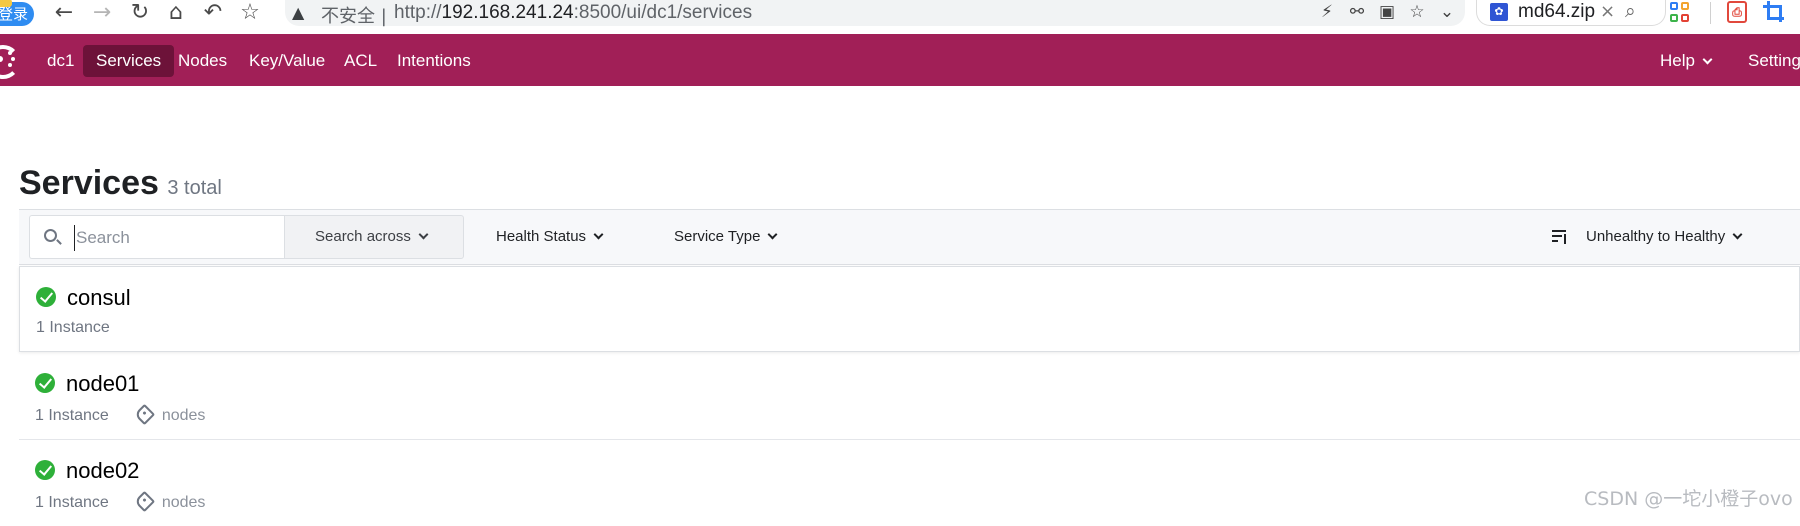 This screenshot has width=1800, height=526. I want to click on undo-icon: ↶, so click(213, 13).